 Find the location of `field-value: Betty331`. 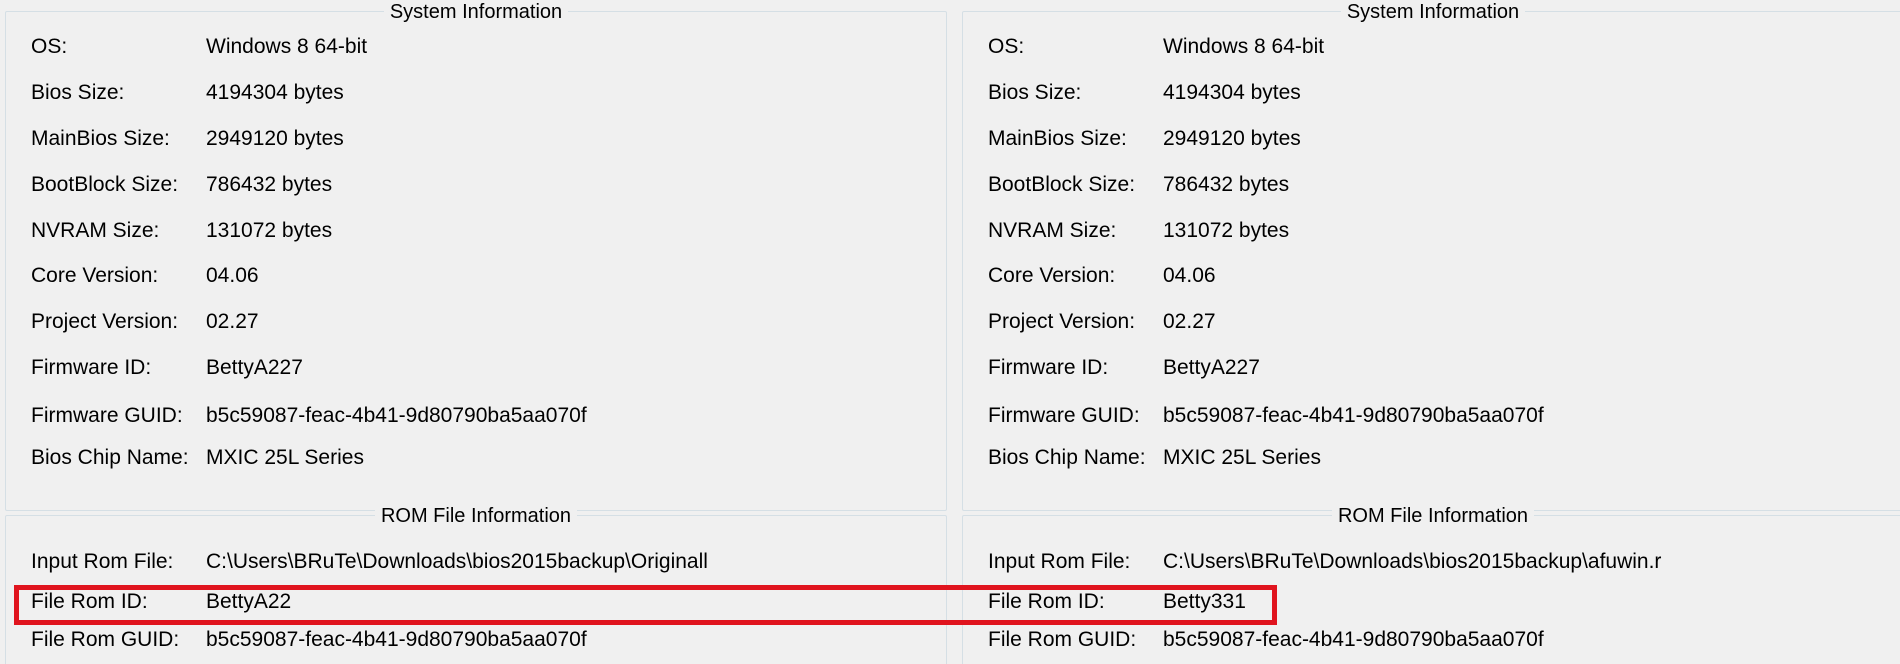

field-value: Betty331 is located at coordinates (1204, 601).